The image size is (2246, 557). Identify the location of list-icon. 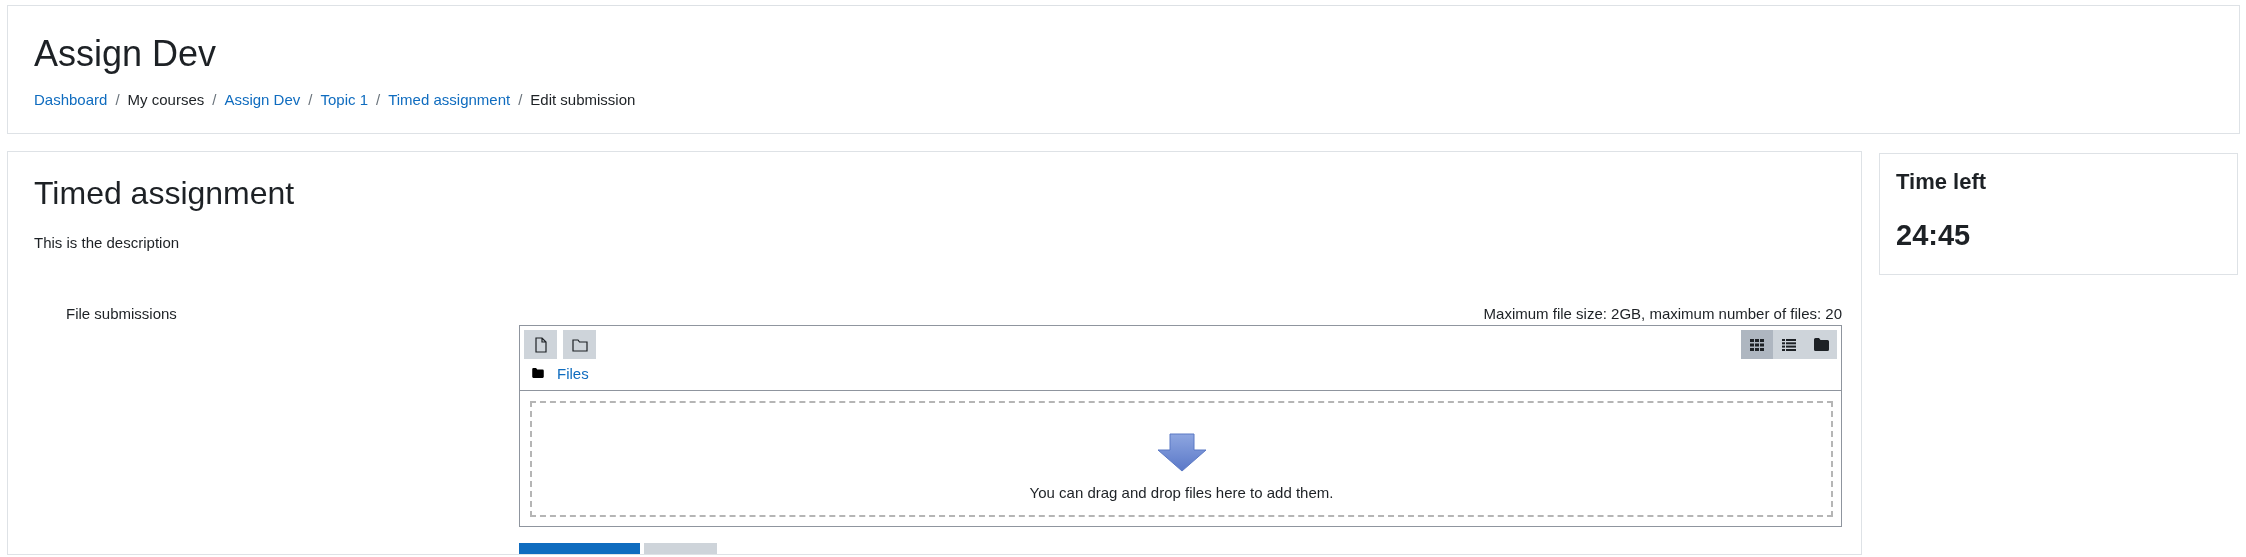
(1789, 344).